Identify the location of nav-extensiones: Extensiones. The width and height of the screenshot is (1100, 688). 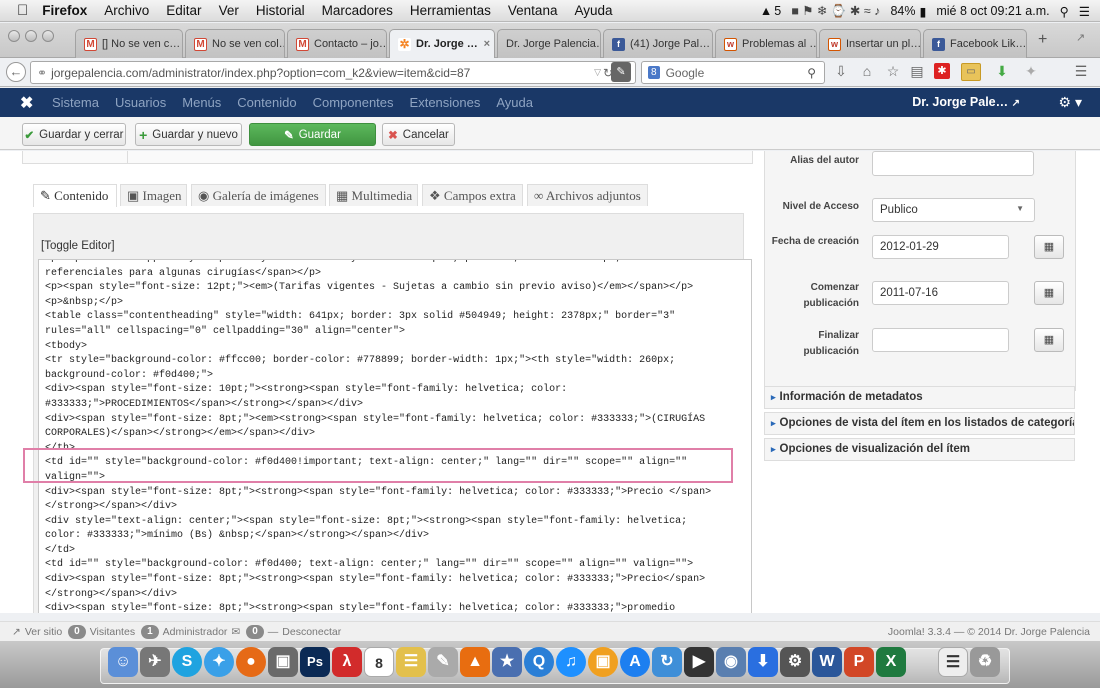
(445, 102).